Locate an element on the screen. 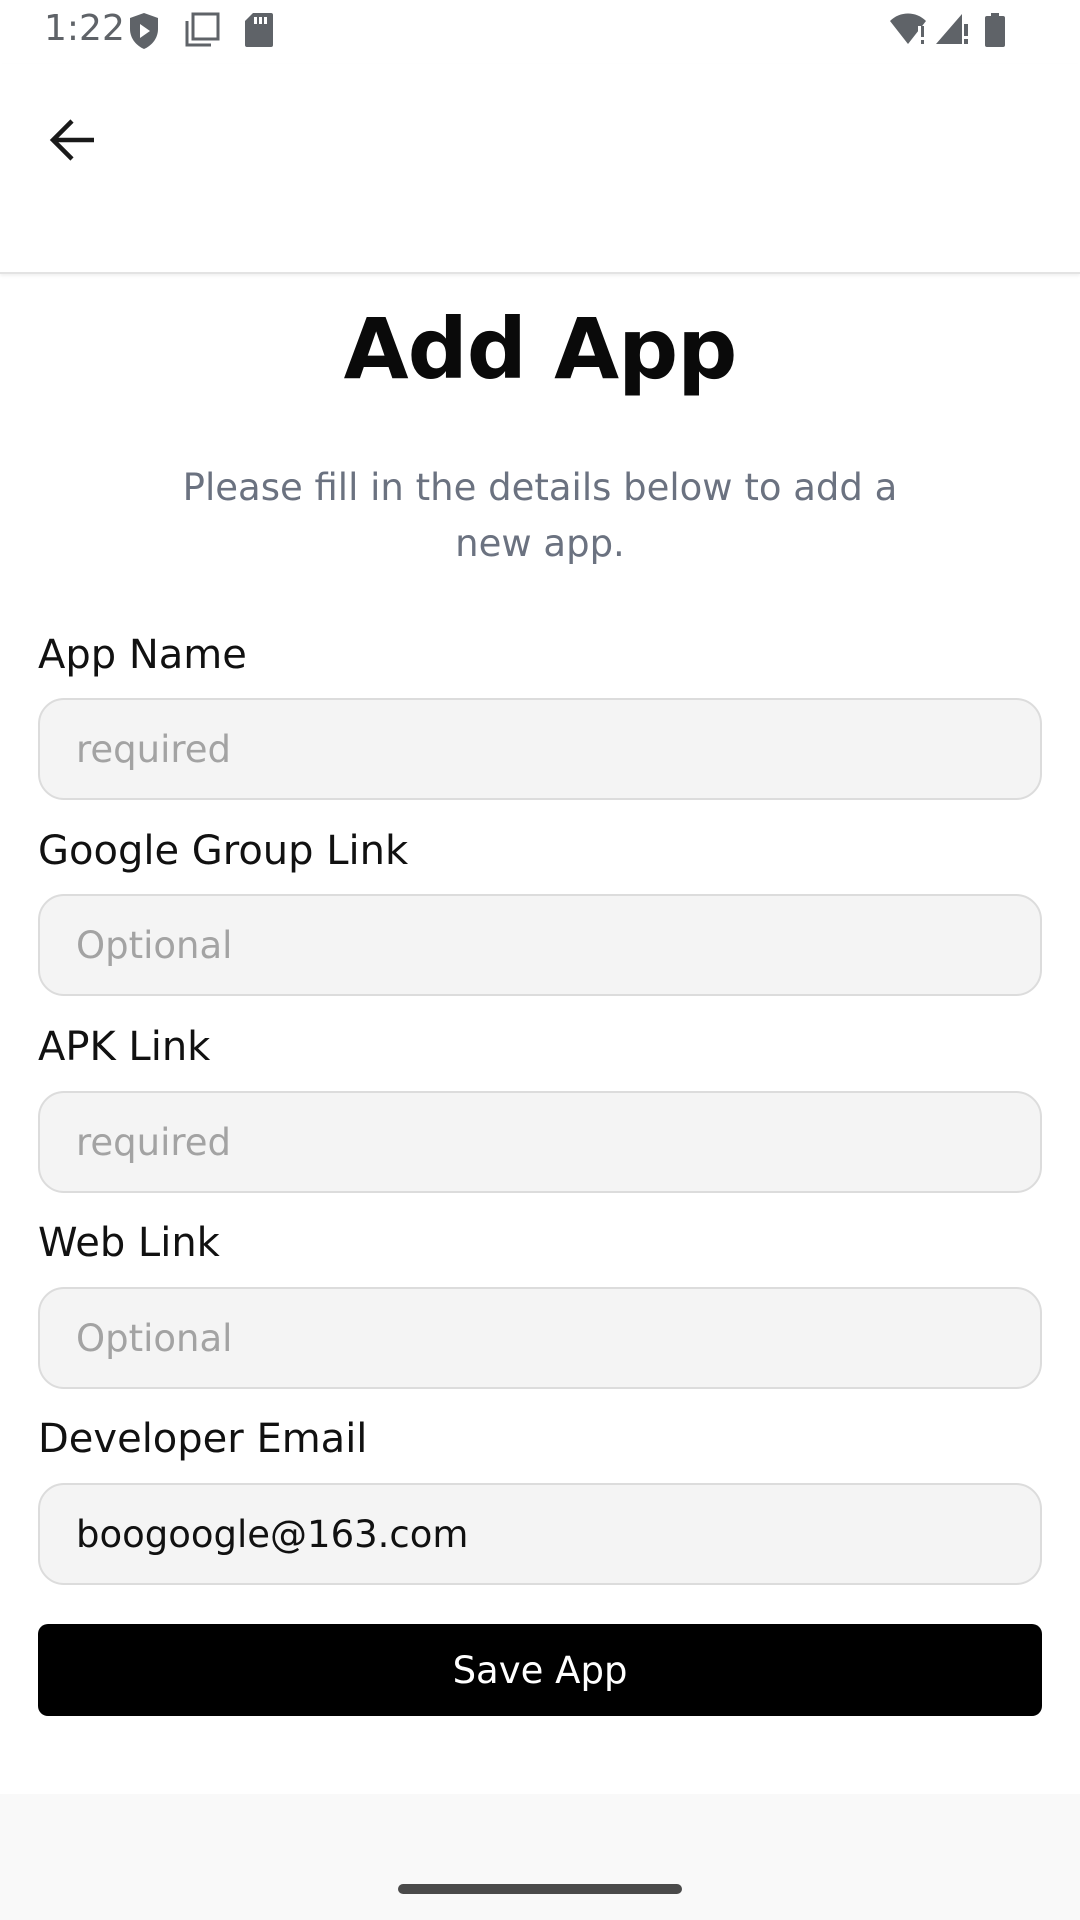 This screenshot has width=1080, height=1920. google-group-link-input is located at coordinates (540, 945).